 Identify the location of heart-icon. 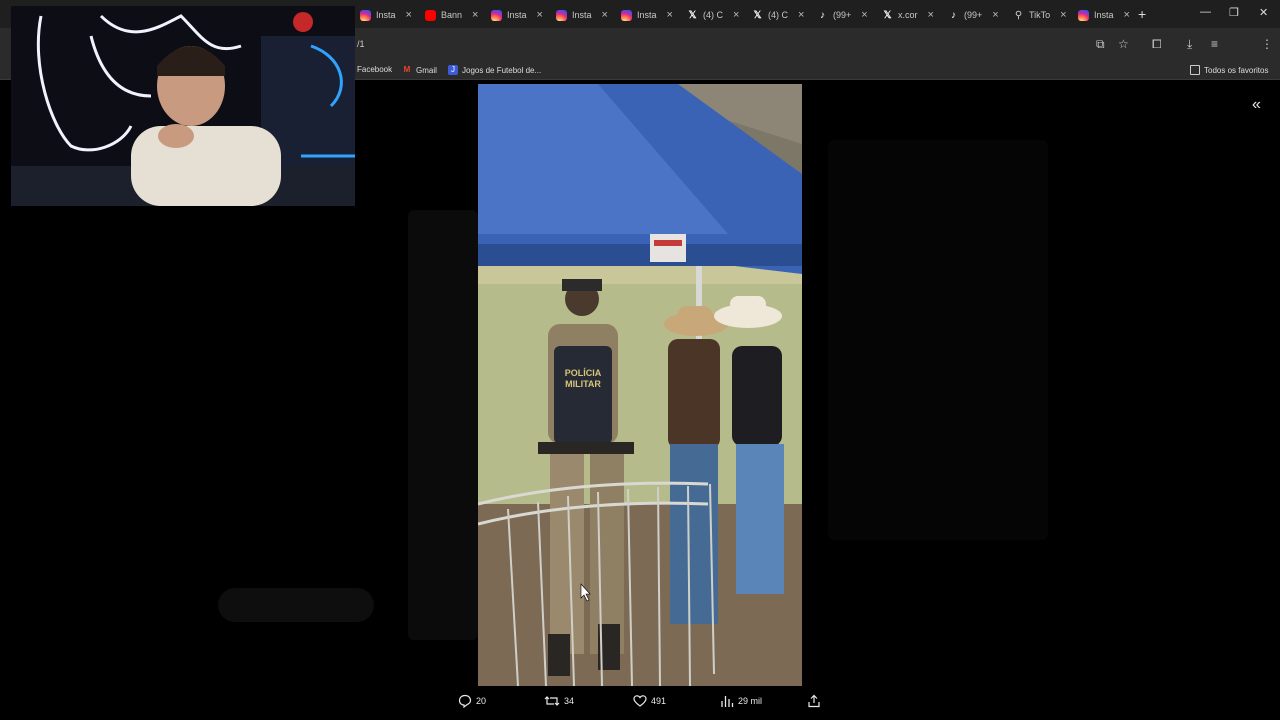
(640, 701).